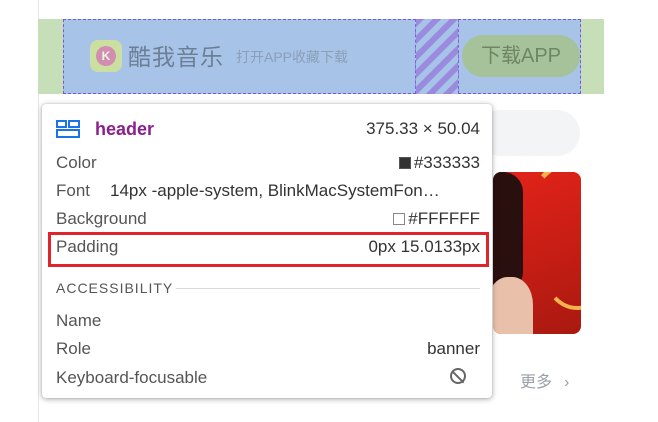 The image size is (658, 422). I want to click on color-label: Color, so click(76, 162).